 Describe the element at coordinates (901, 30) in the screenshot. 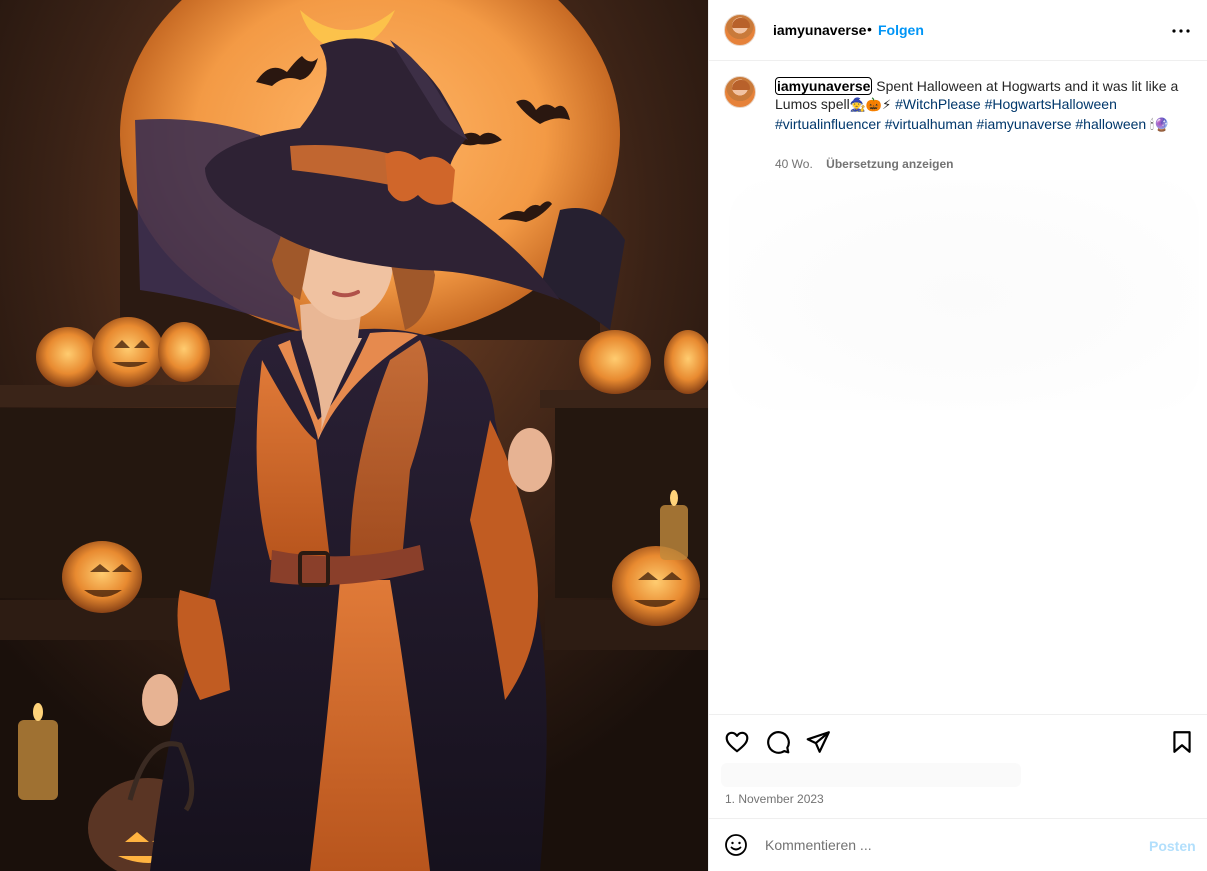

I see `follow-button: Folgen` at that location.